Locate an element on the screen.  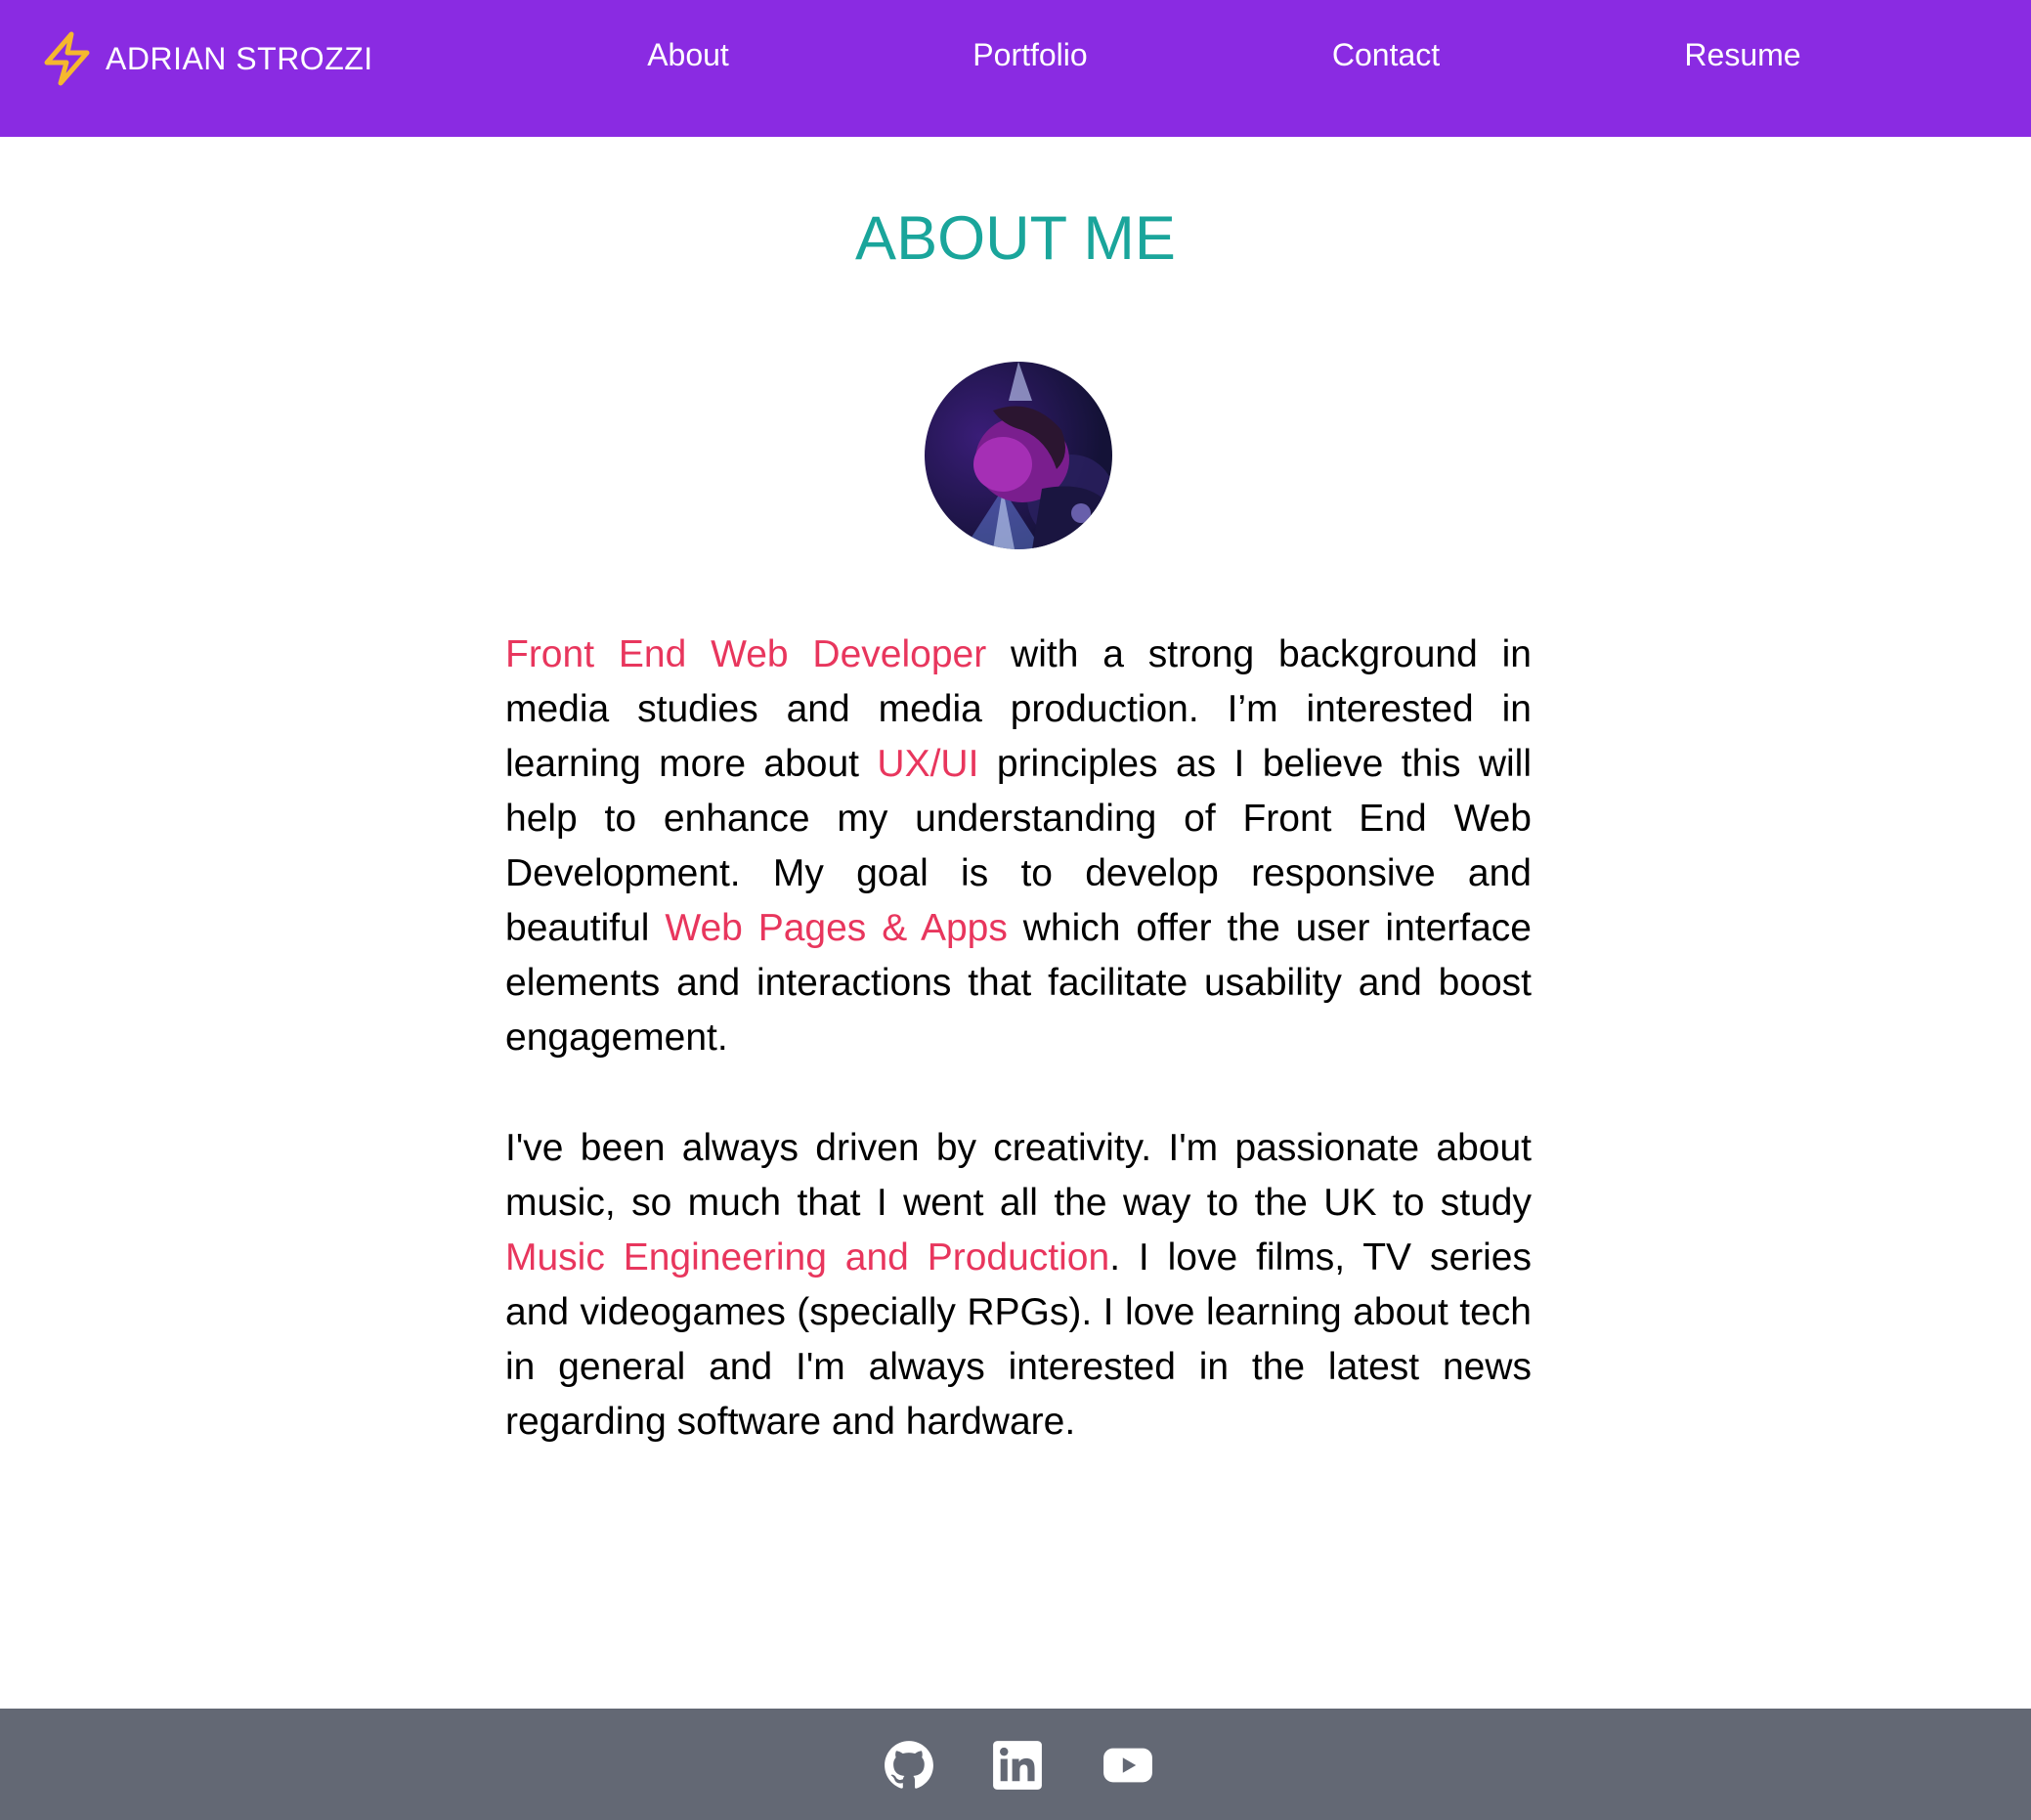
nav-link-about: About is located at coordinates (688, 55).